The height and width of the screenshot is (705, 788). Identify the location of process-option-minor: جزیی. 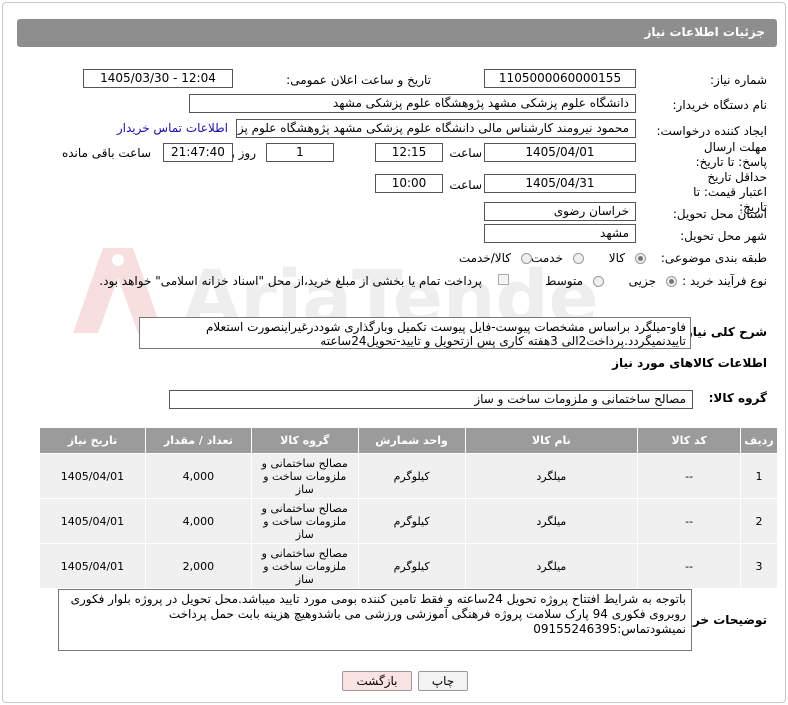
(642, 281).